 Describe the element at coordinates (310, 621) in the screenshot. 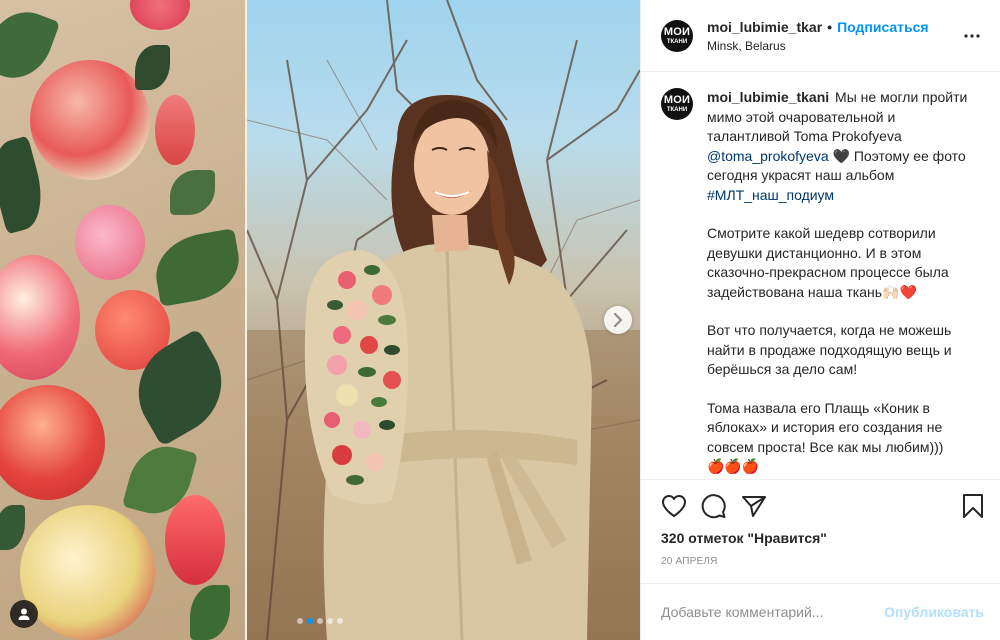

I see `carousel-dot-active` at that location.